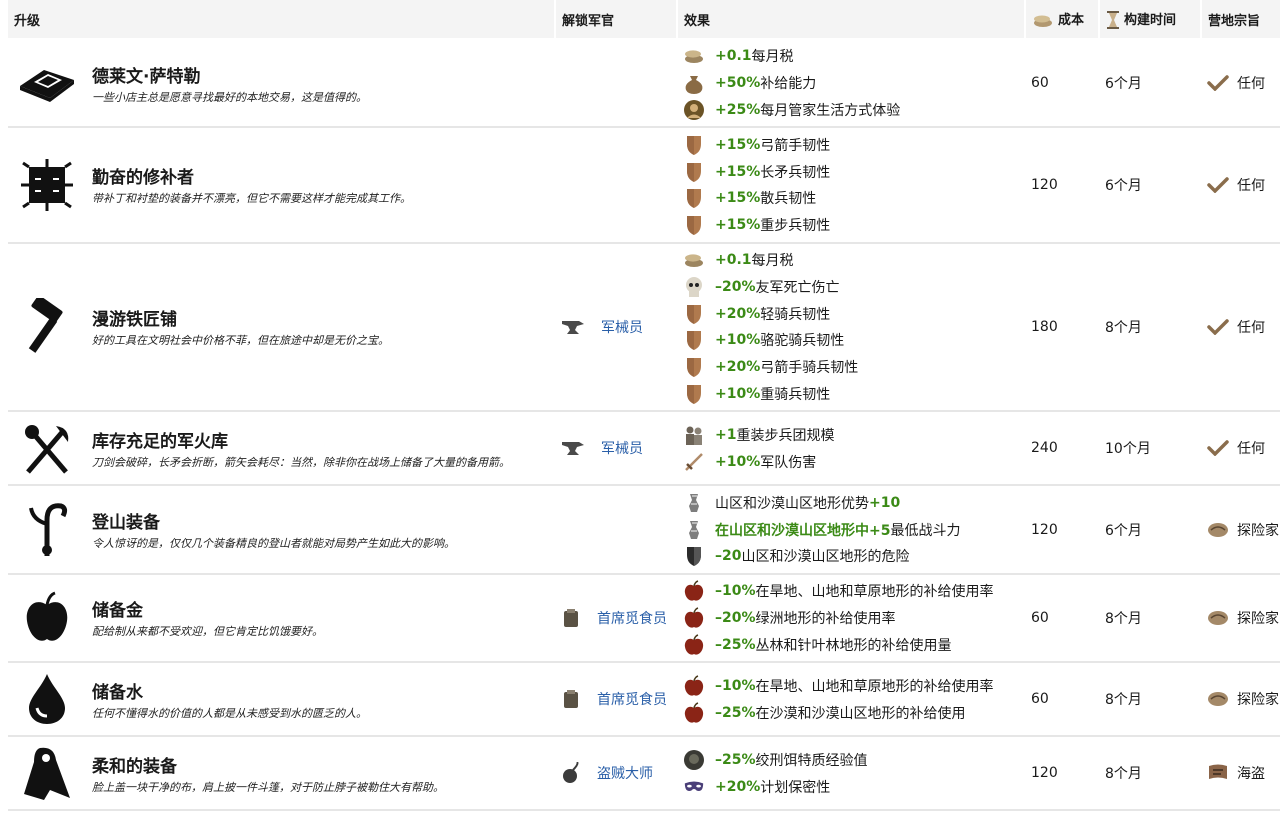 This screenshot has height=820, width=1280. Describe the element at coordinates (795, 787) in the screenshot. I see `effect-text: 计划保密性` at that location.